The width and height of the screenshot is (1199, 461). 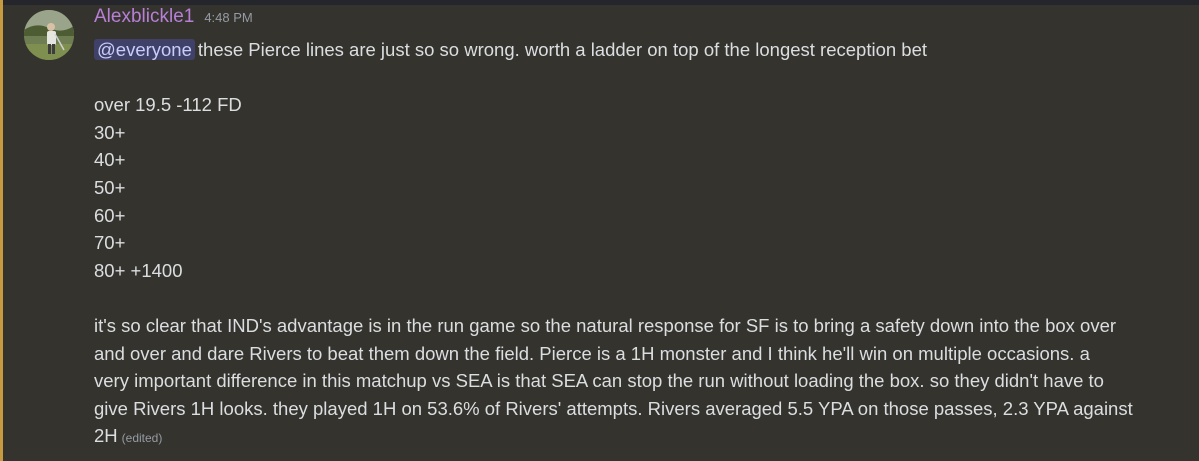 I want to click on ladder-line: 70+, so click(x=110, y=243).